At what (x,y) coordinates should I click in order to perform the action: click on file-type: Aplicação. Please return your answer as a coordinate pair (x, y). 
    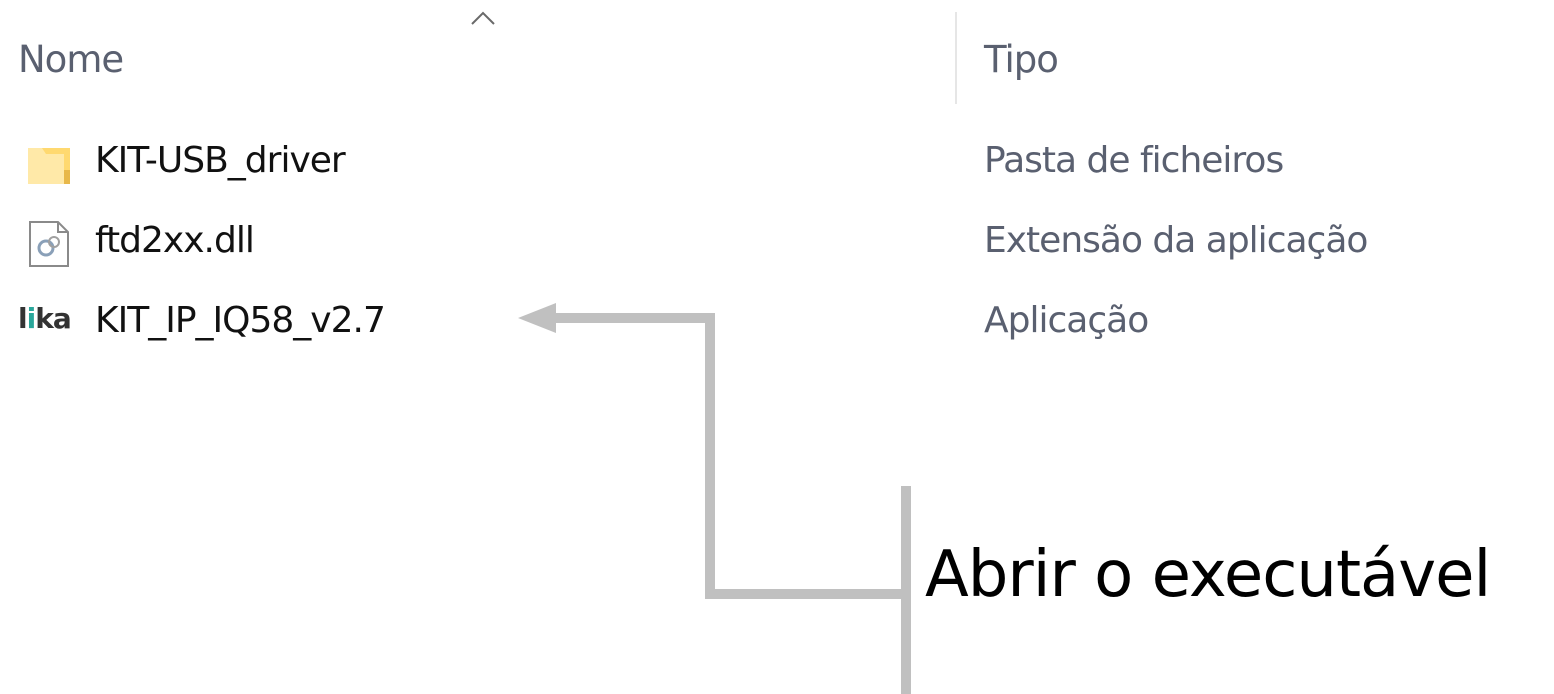
    Looking at the image, I should click on (1066, 320).